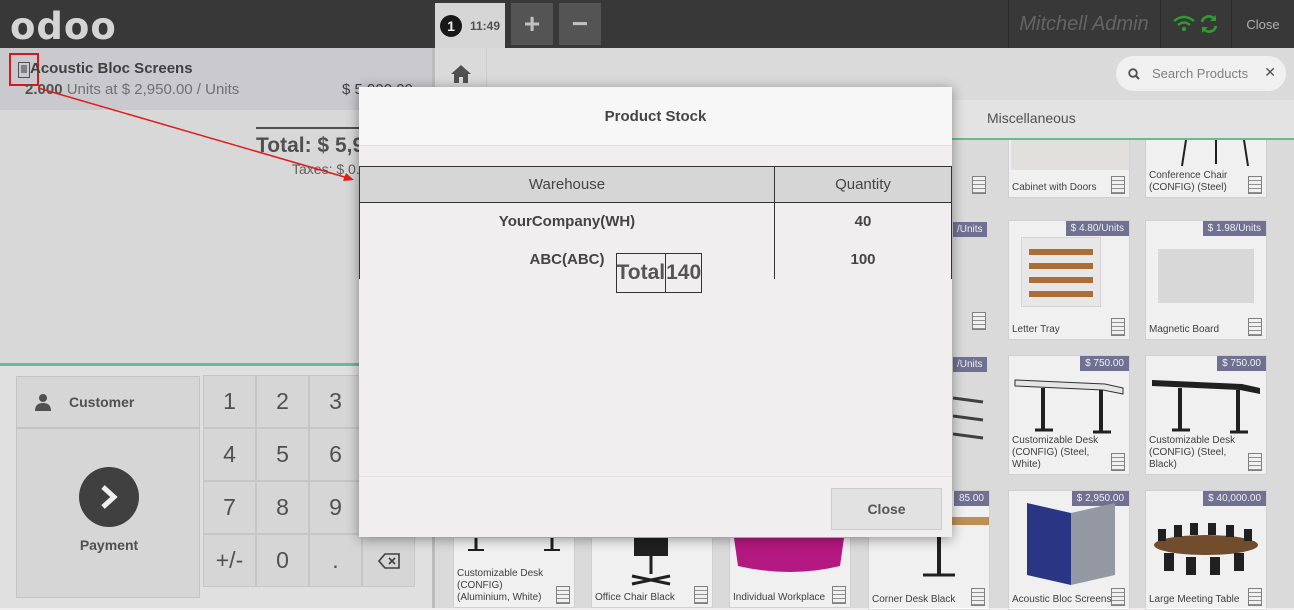 The width and height of the screenshot is (1294, 610). Describe the element at coordinates (151, 89) in the screenshot. I see `order-line-unit-price: Units at $ 2,950.00 / Units` at that location.